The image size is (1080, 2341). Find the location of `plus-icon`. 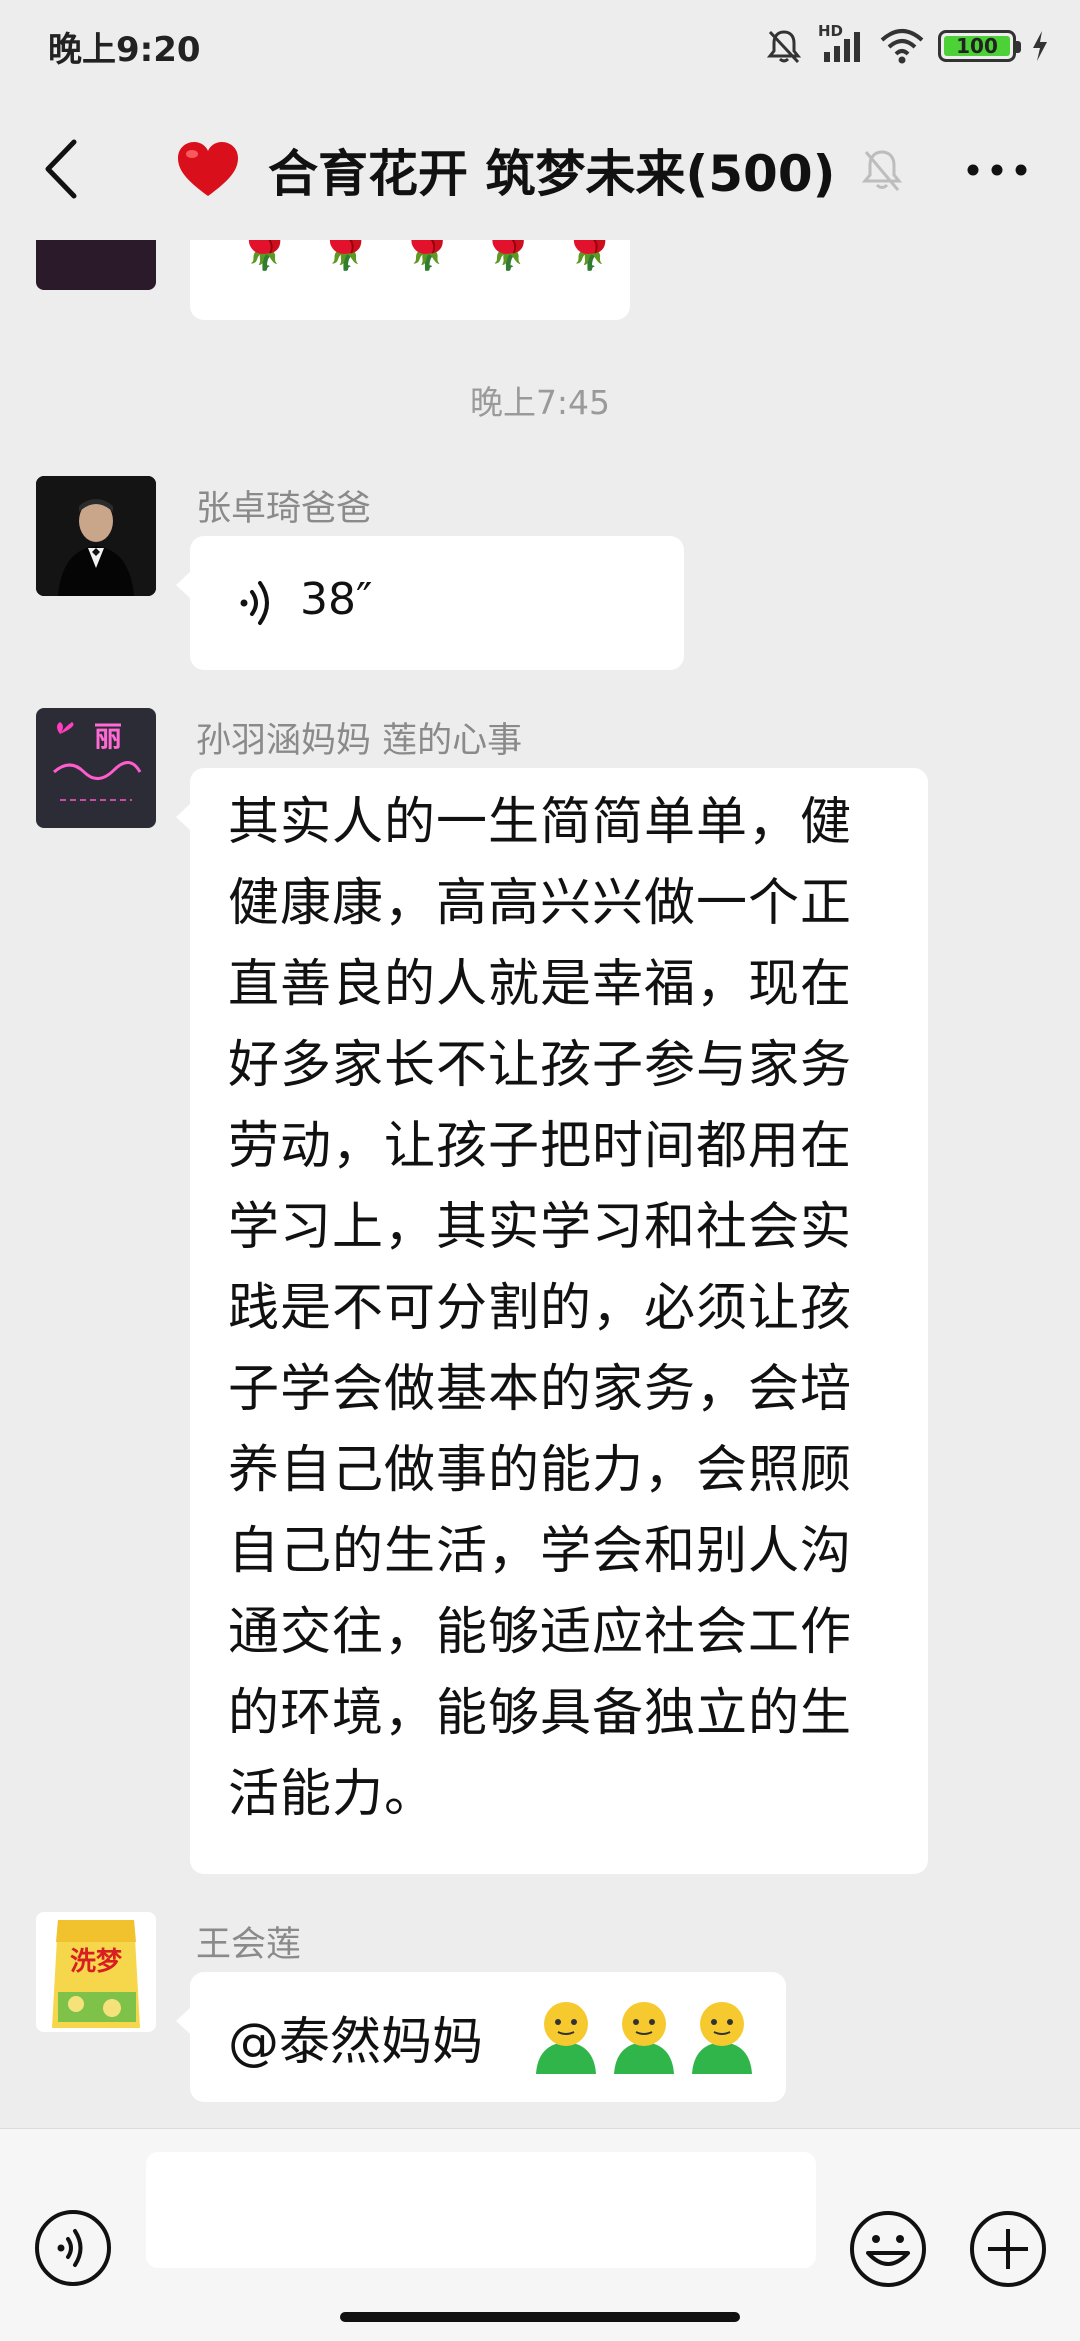

plus-icon is located at coordinates (1008, 2249).